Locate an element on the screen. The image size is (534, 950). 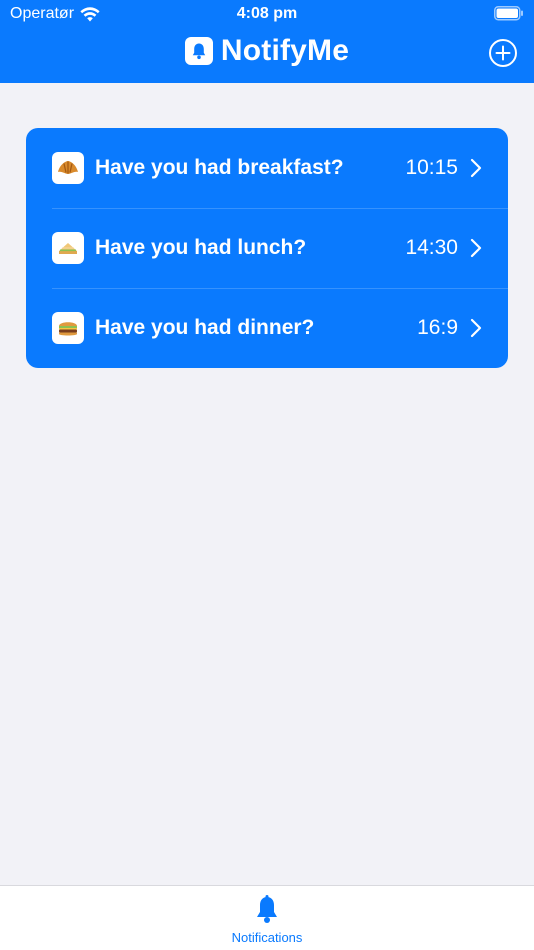
app-title: NotifyMe is located at coordinates (285, 50).